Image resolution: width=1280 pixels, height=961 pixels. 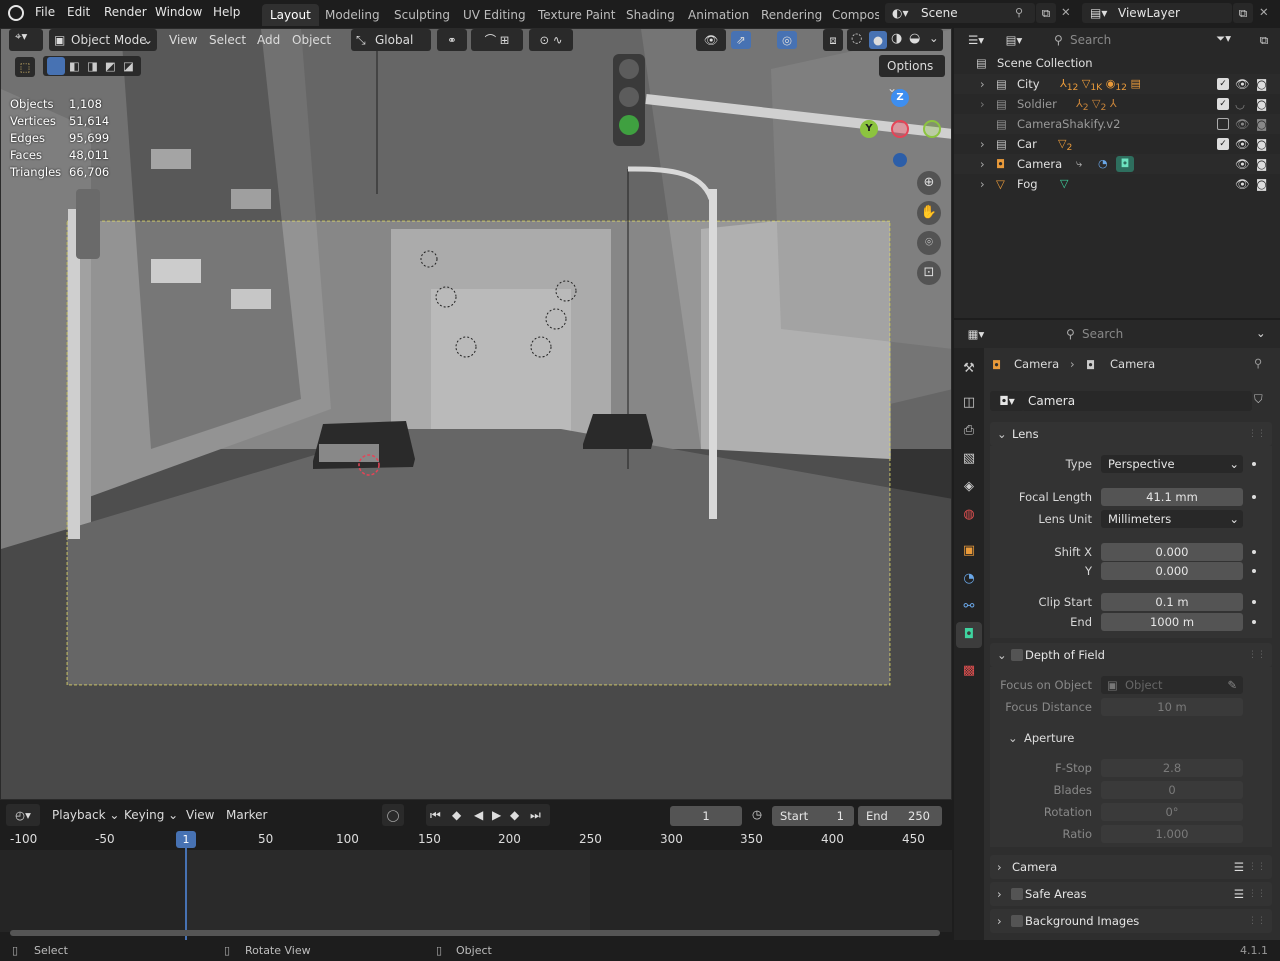 What do you see at coordinates (78, 12) in the screenshot?
I see `menu-edit: Edit` at bounding box center [78, 12].